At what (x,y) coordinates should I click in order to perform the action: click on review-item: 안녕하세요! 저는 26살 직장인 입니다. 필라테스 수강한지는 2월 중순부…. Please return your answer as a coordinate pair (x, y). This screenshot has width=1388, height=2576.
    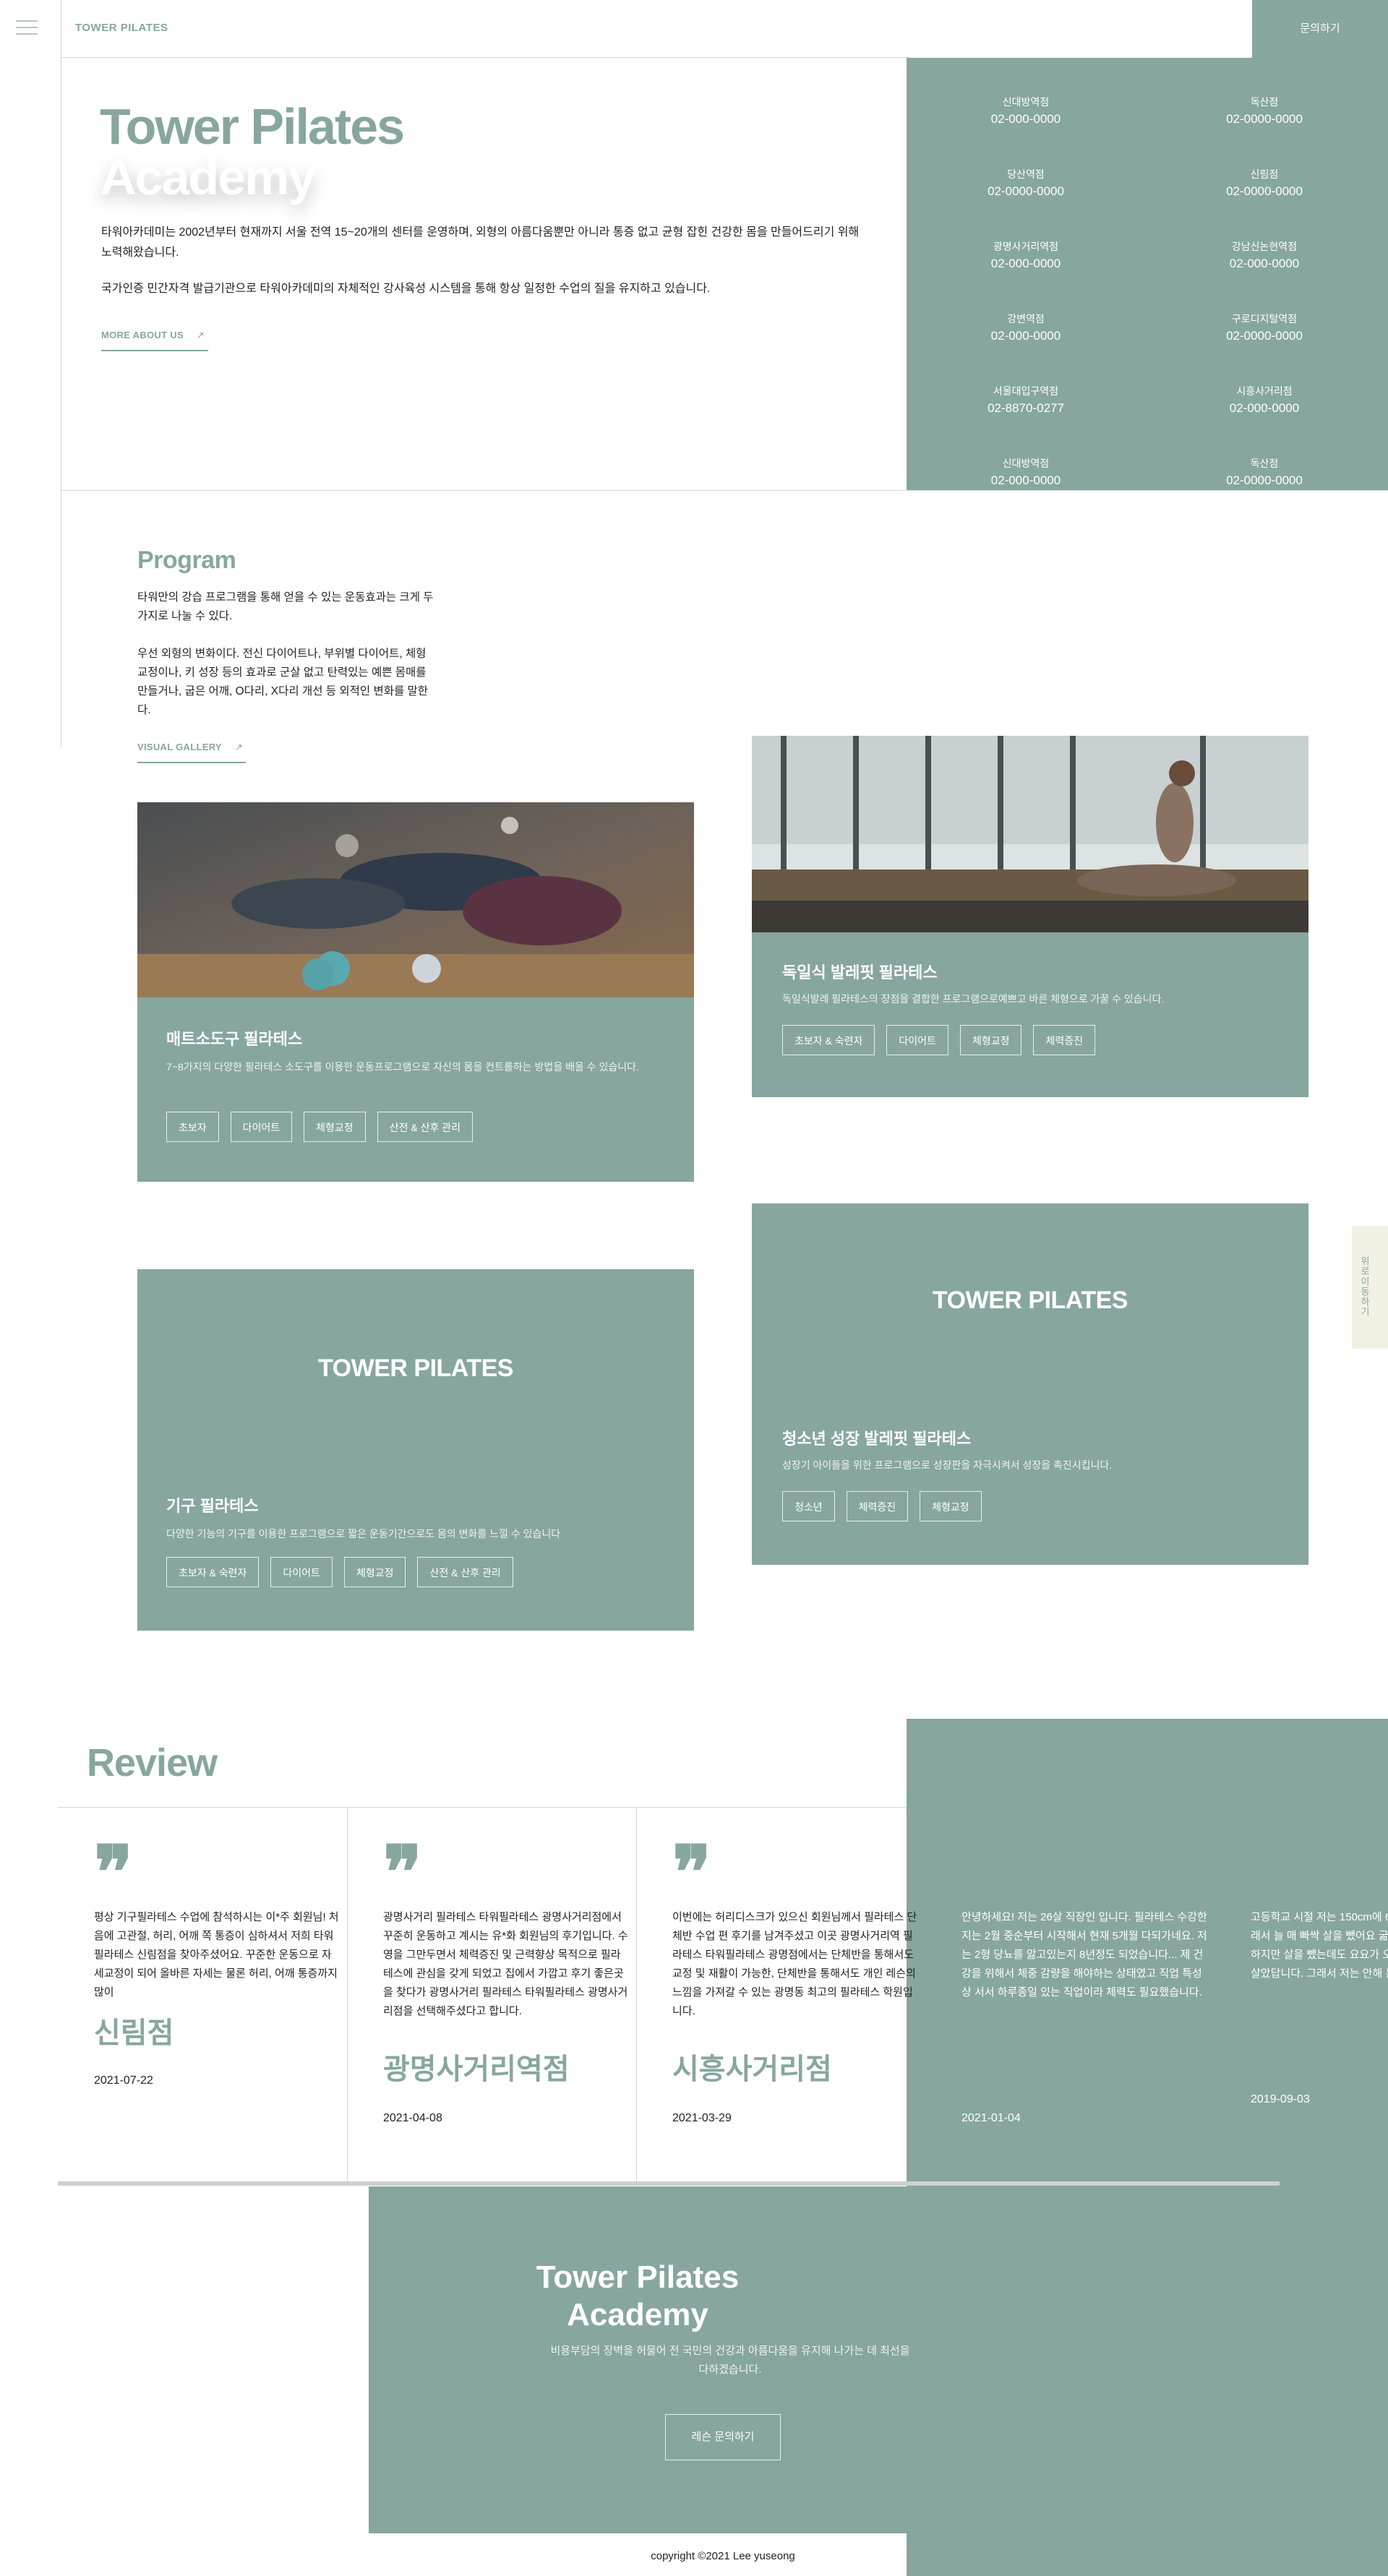
    Looking at the image, I should click on (1084, 1980).